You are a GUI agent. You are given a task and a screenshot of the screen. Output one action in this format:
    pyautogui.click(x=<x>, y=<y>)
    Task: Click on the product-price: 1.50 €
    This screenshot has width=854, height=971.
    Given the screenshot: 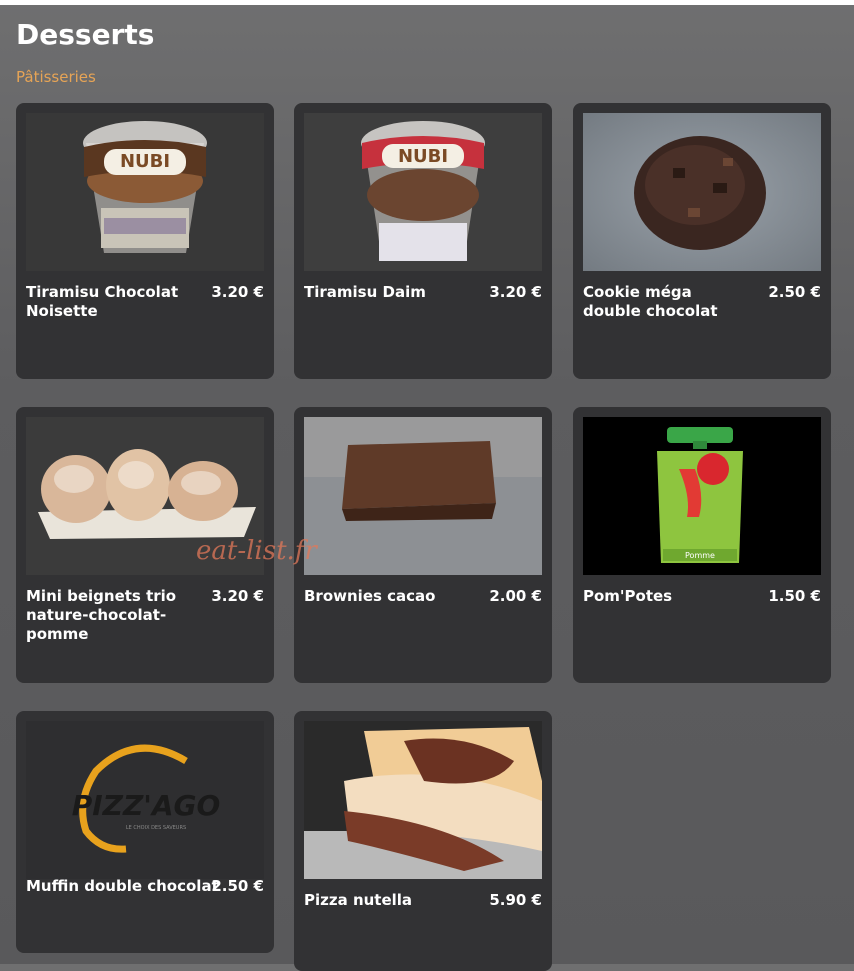 What is the action you would take?
    pyautogui.click(x=794, y=596)
    